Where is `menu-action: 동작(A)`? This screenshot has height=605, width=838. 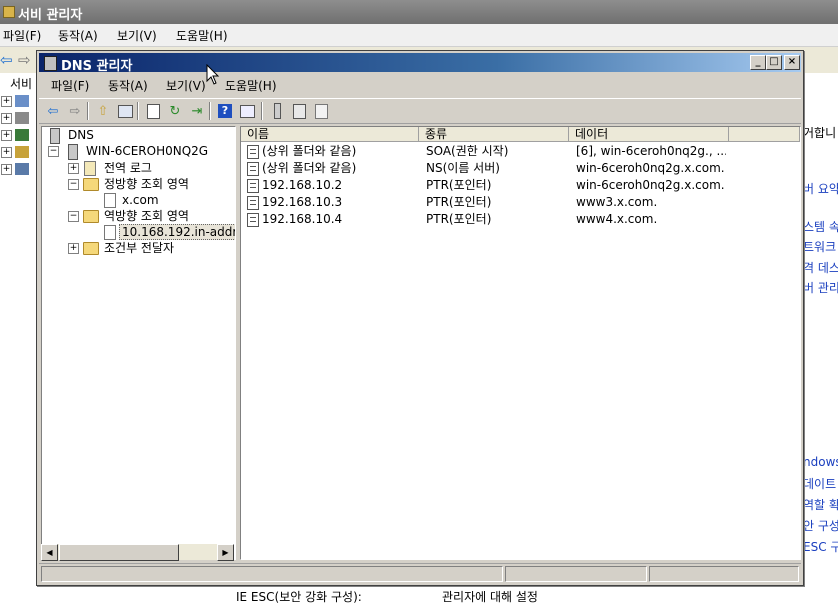
menu-action: 동작(A) is located at coordinates (128, 85).